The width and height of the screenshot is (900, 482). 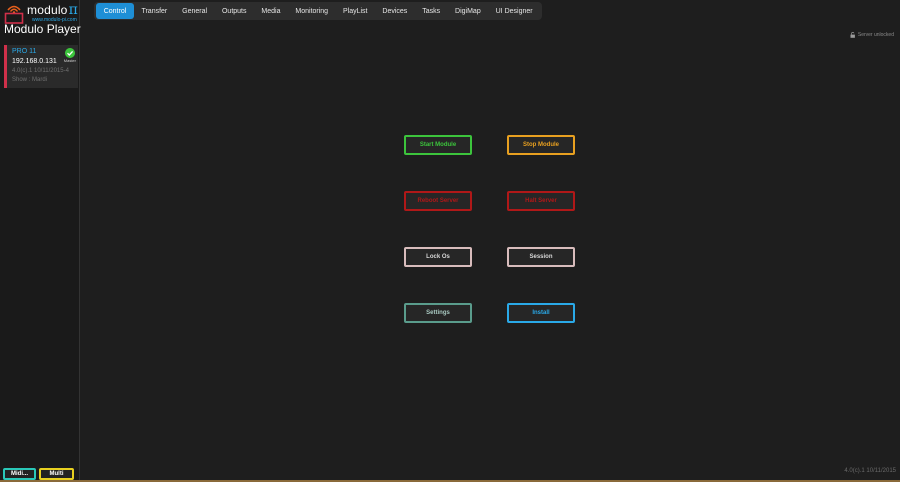 I want to click on check-icon, so click(x=70, y=53).